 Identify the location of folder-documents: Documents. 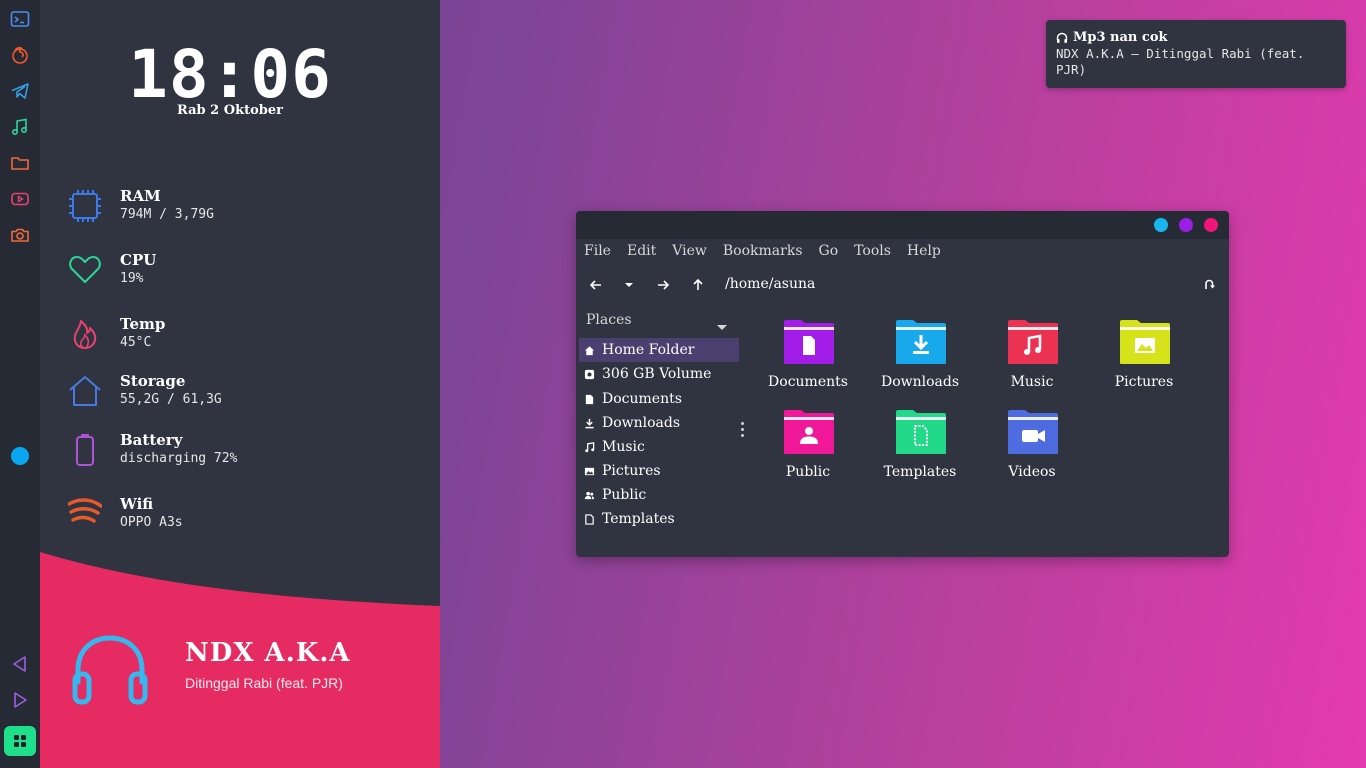
(808, 361).